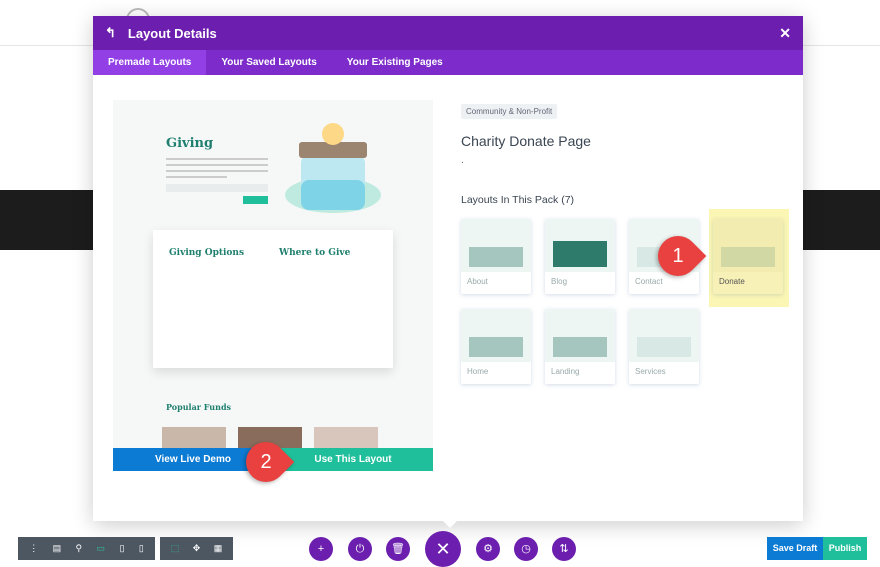 The image size is (880, 567). Describe the element at coordinates (398, 549) in the screenshot. I see `trash-icon: 🗑` at that location.